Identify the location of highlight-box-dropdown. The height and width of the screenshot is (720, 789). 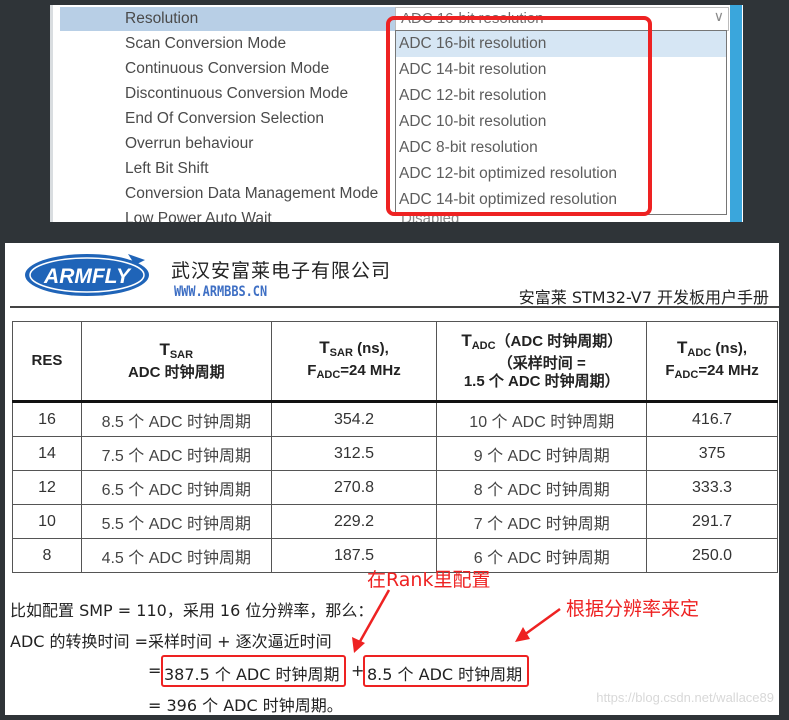
(519, 116).